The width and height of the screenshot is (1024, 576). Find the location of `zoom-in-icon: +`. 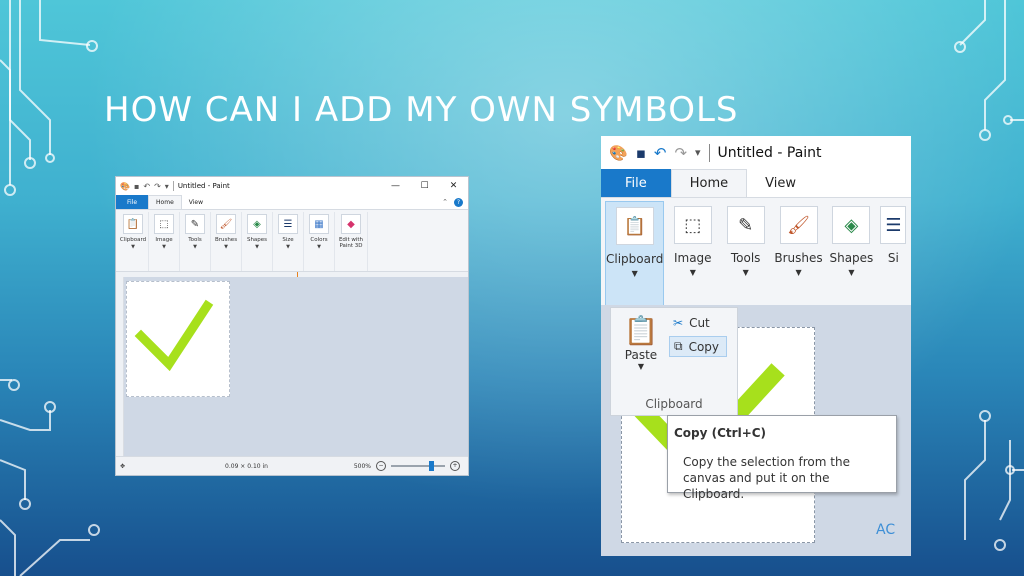

zoom-in-icon: + is located at coordinates (455, 466).